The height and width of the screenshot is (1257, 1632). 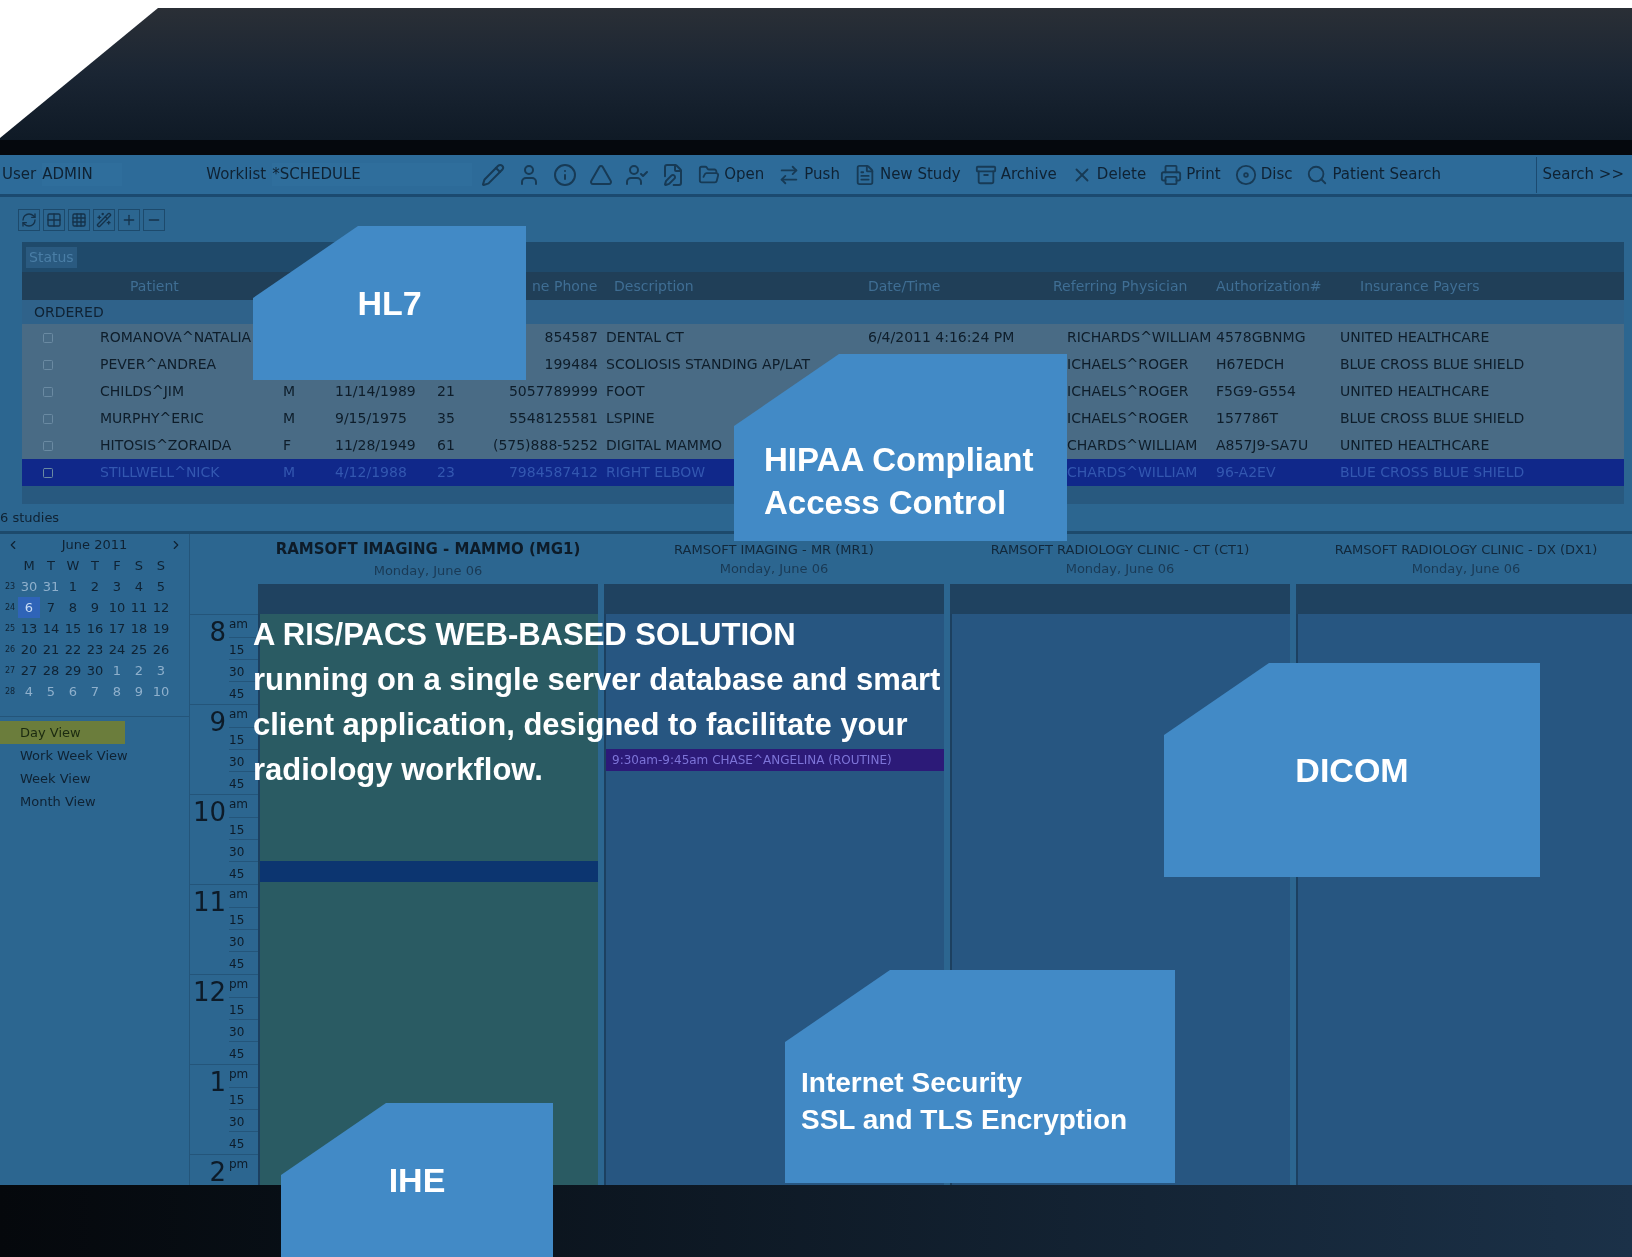 What do you see at coordinates (208, 812) in the screenshot?
I see `hour-label: 10` at bounding box center [208, 812].